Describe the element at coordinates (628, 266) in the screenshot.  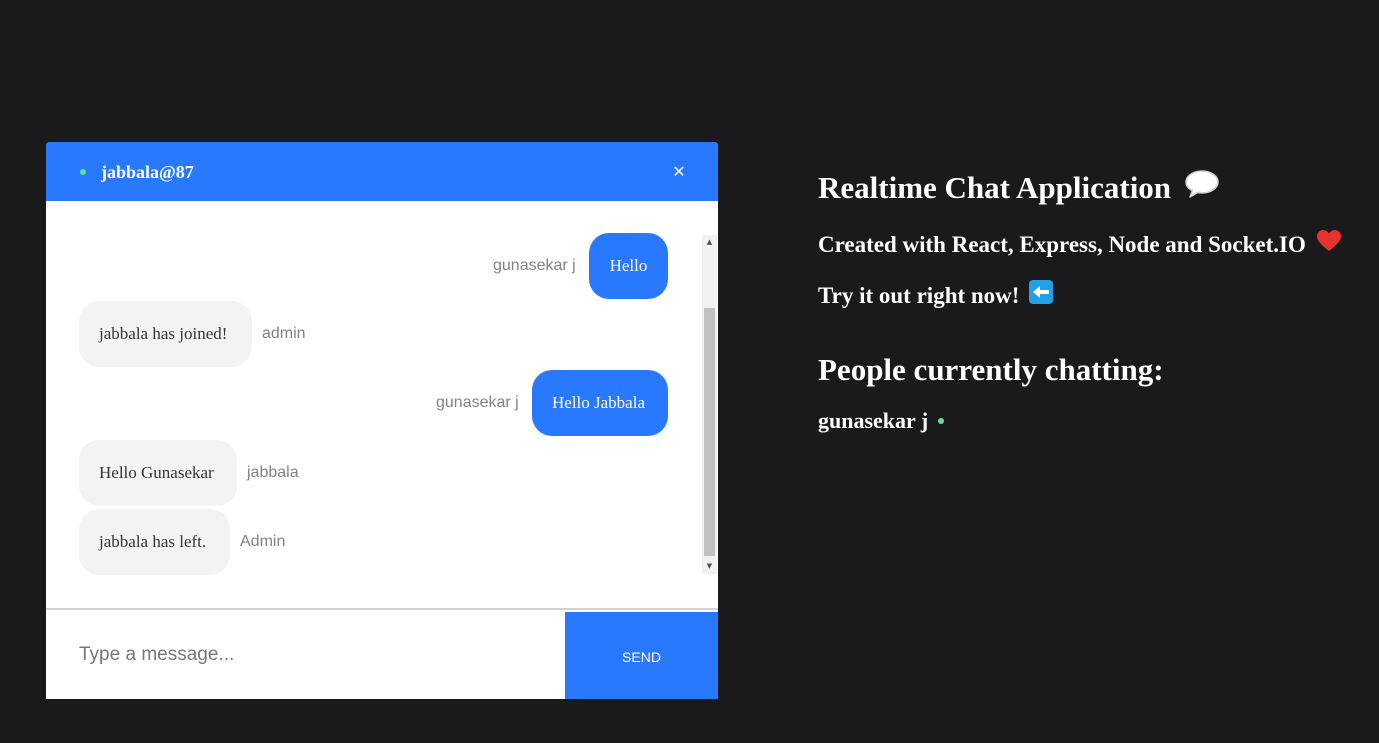
I see `message-bubble: Hello` at that location.